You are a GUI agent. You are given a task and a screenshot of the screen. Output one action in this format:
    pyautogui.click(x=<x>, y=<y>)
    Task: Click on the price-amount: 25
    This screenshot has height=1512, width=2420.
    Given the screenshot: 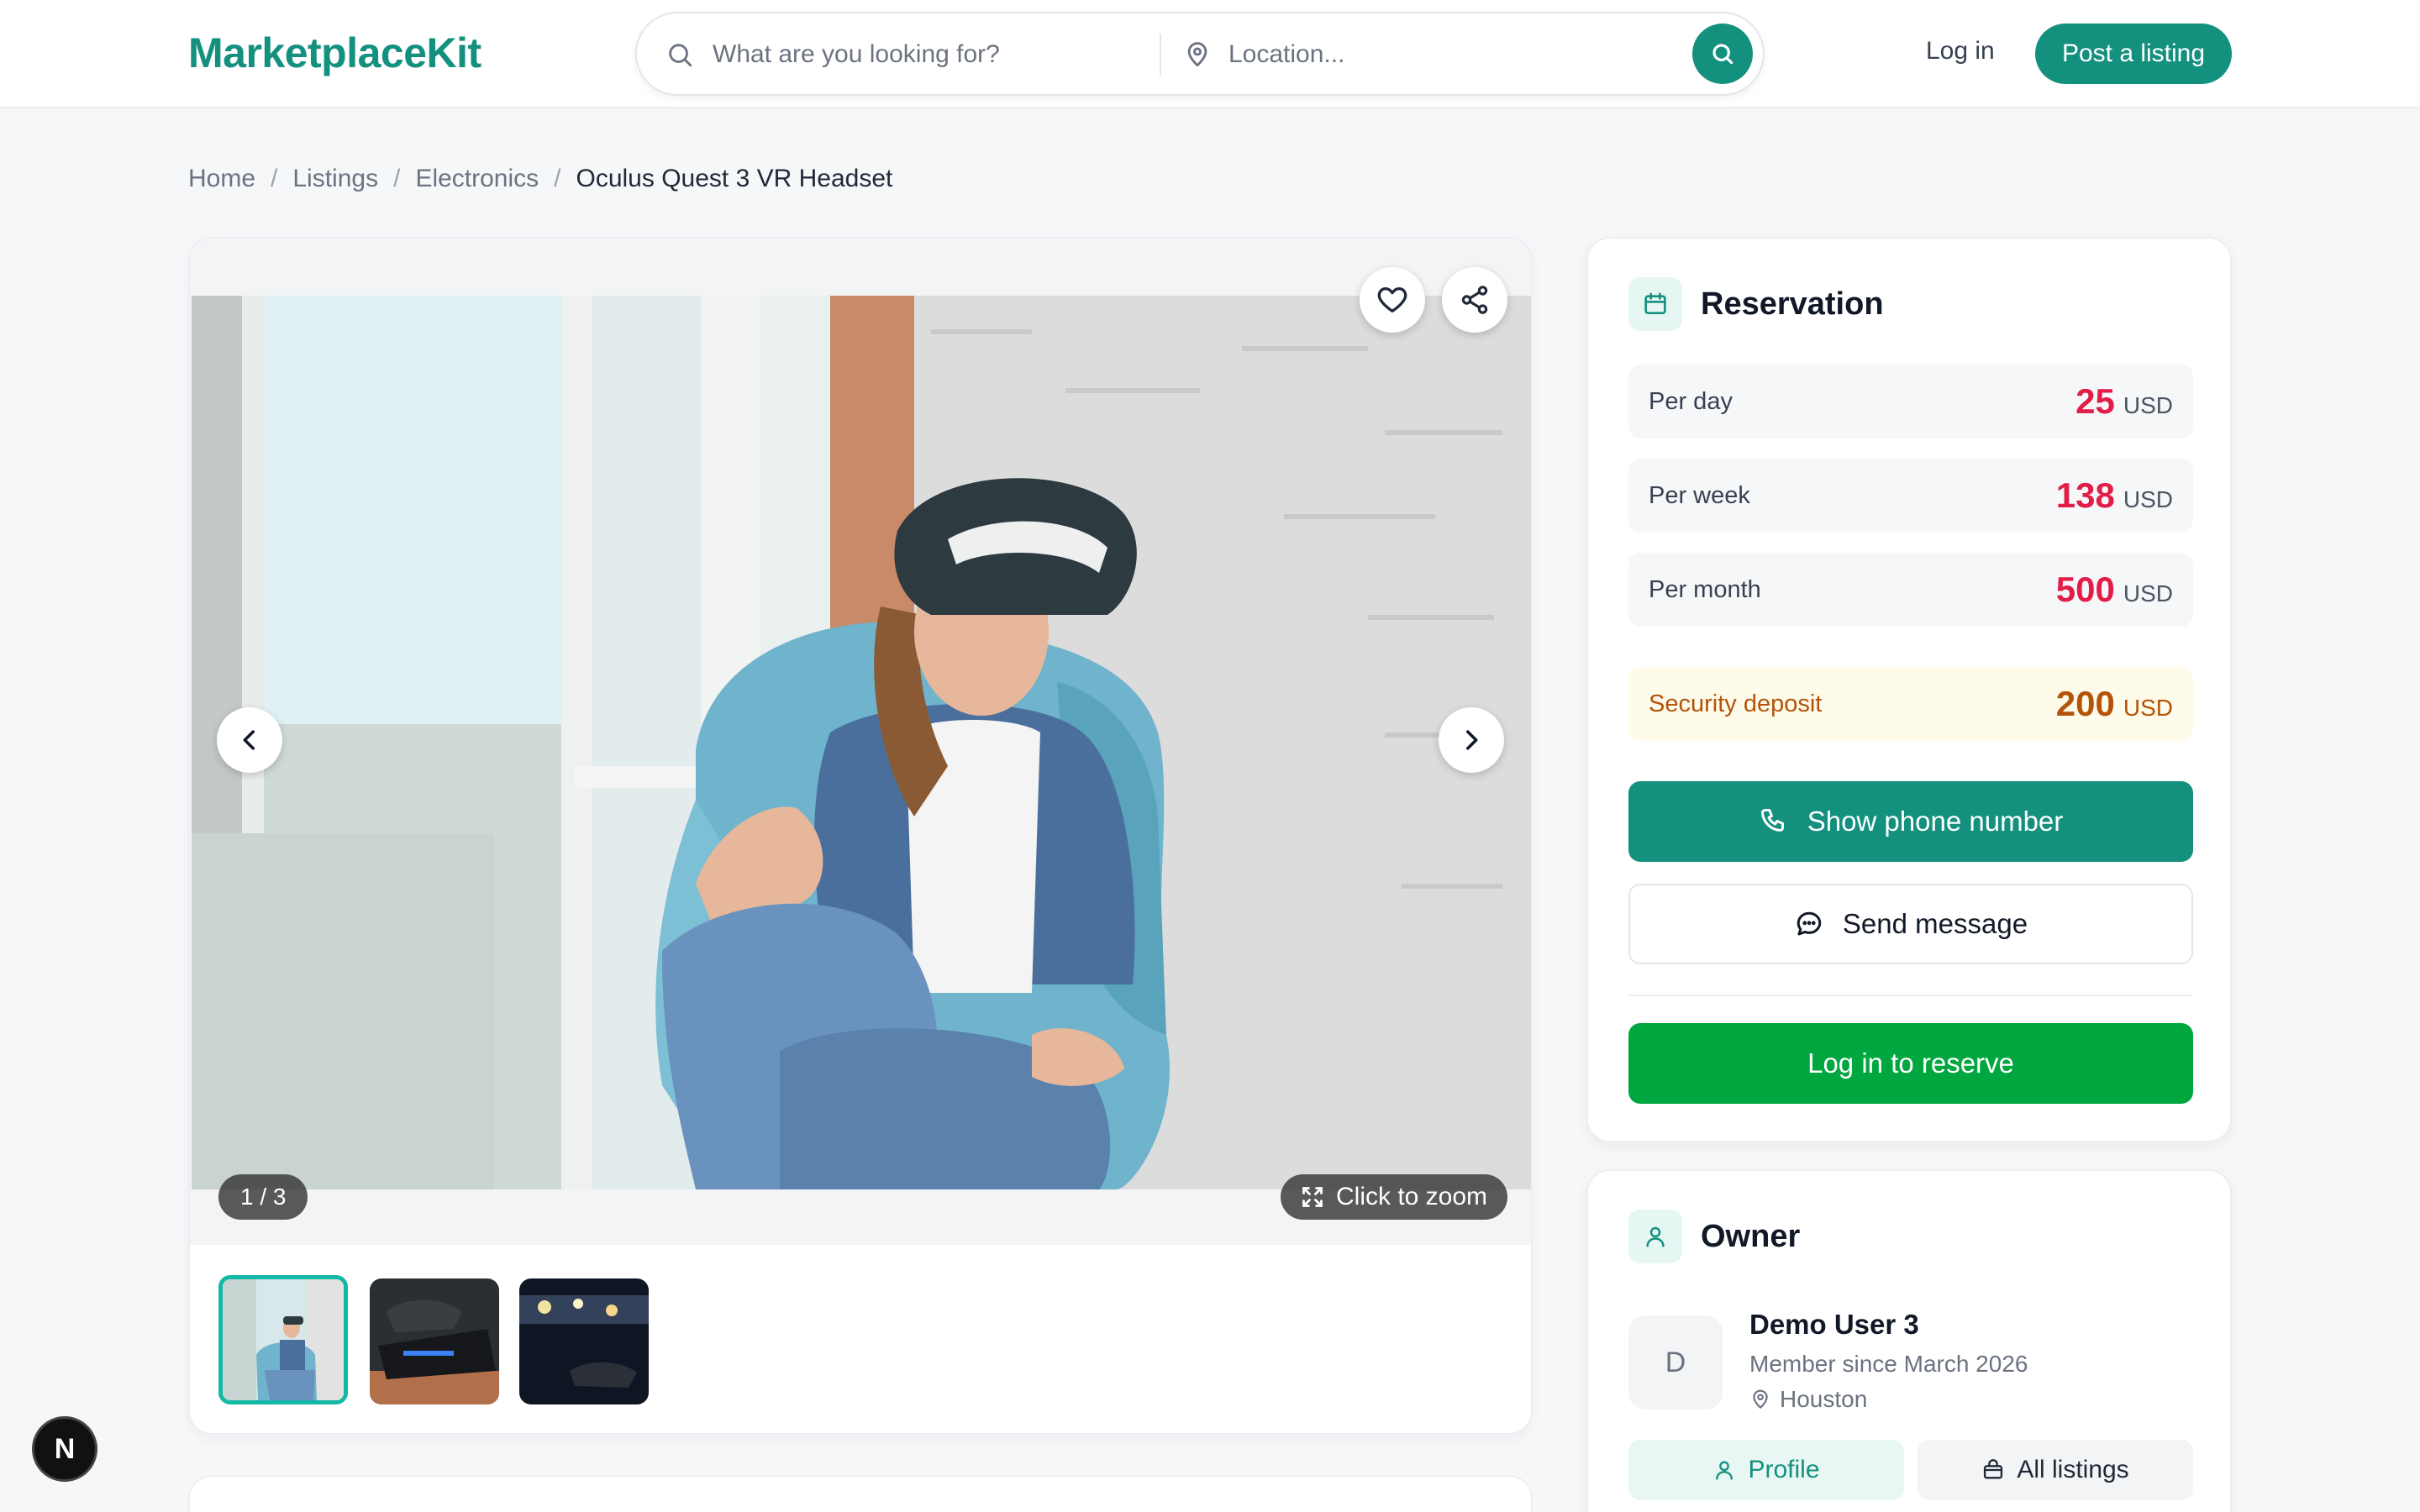 What is the action you would take?
    pyautogui.click(x=2095, y=401)
    